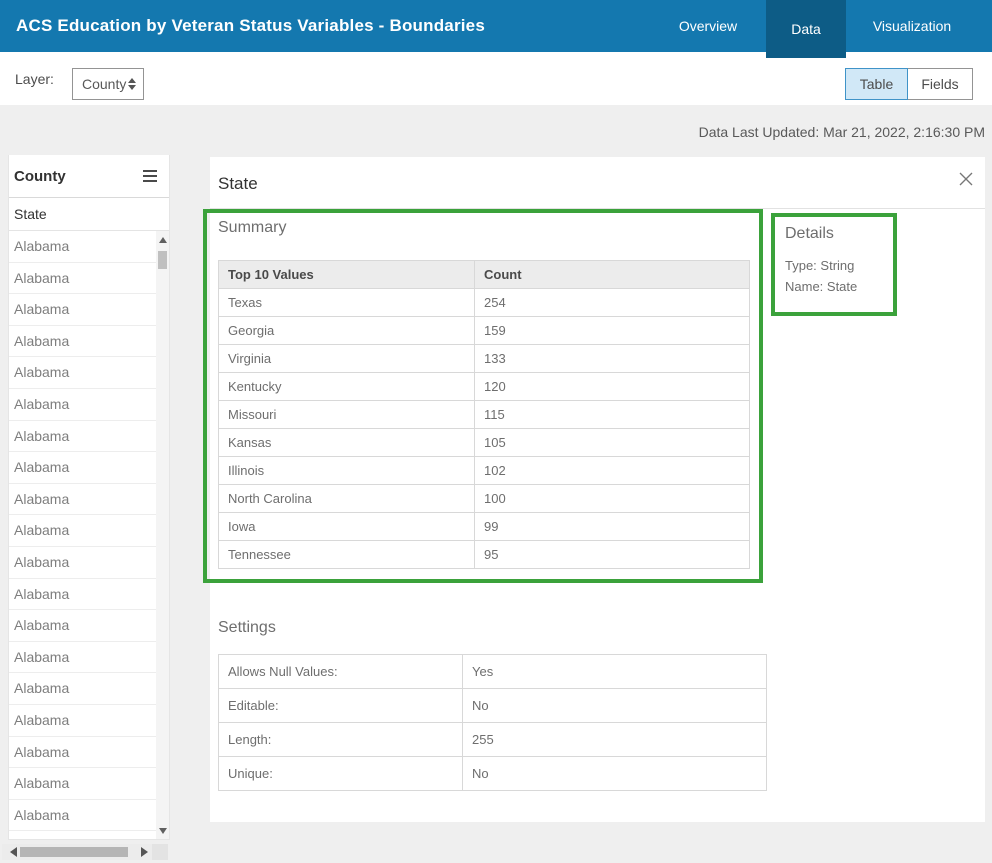 The image size is (992, 863). Describe the element at coordinates (966, 179) in the screenshot. I see `close-icon` at that location.